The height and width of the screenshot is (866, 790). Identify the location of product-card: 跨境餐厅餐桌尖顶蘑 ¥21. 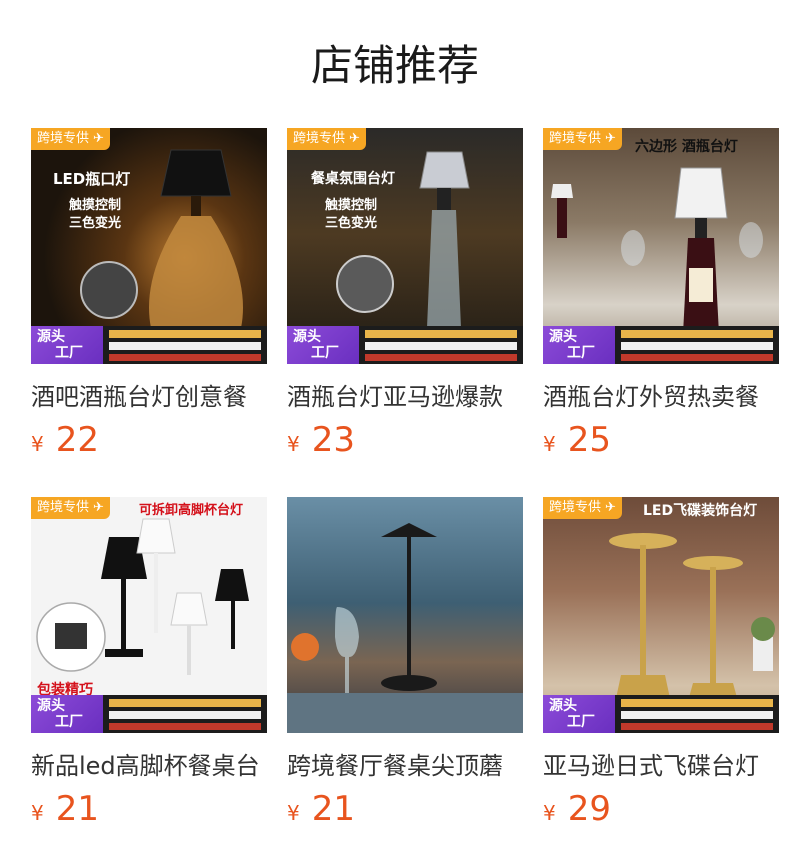
(405, 663).